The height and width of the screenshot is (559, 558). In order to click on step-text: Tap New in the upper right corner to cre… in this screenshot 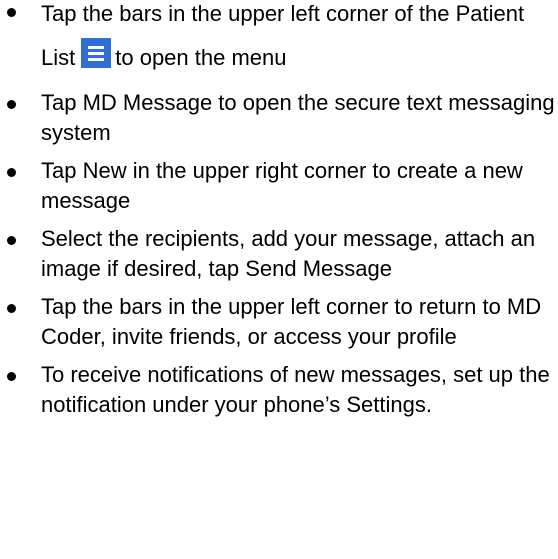, I will do `click(282, 185)`.